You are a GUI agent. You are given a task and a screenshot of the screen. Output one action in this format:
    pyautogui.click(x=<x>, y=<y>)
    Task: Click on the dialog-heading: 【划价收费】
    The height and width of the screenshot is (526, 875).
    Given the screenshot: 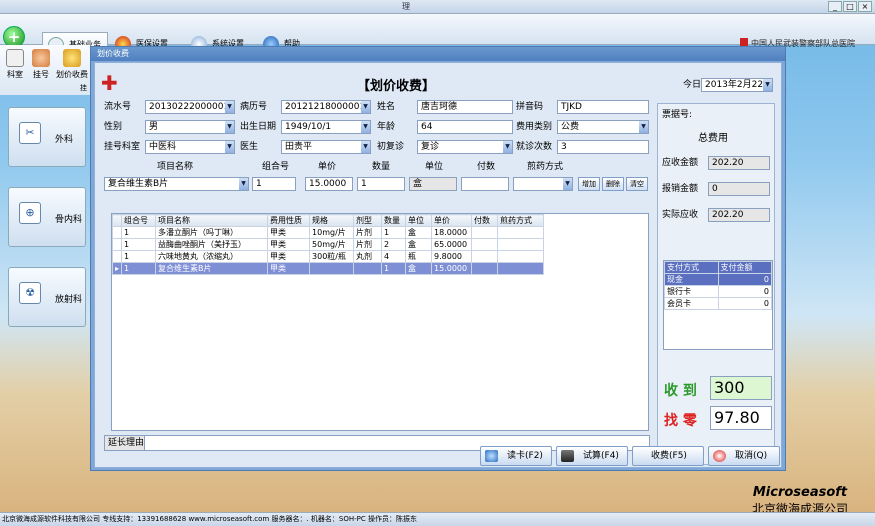 What is the action you would take?
    pyautogui.click(x=396, y=86)
    